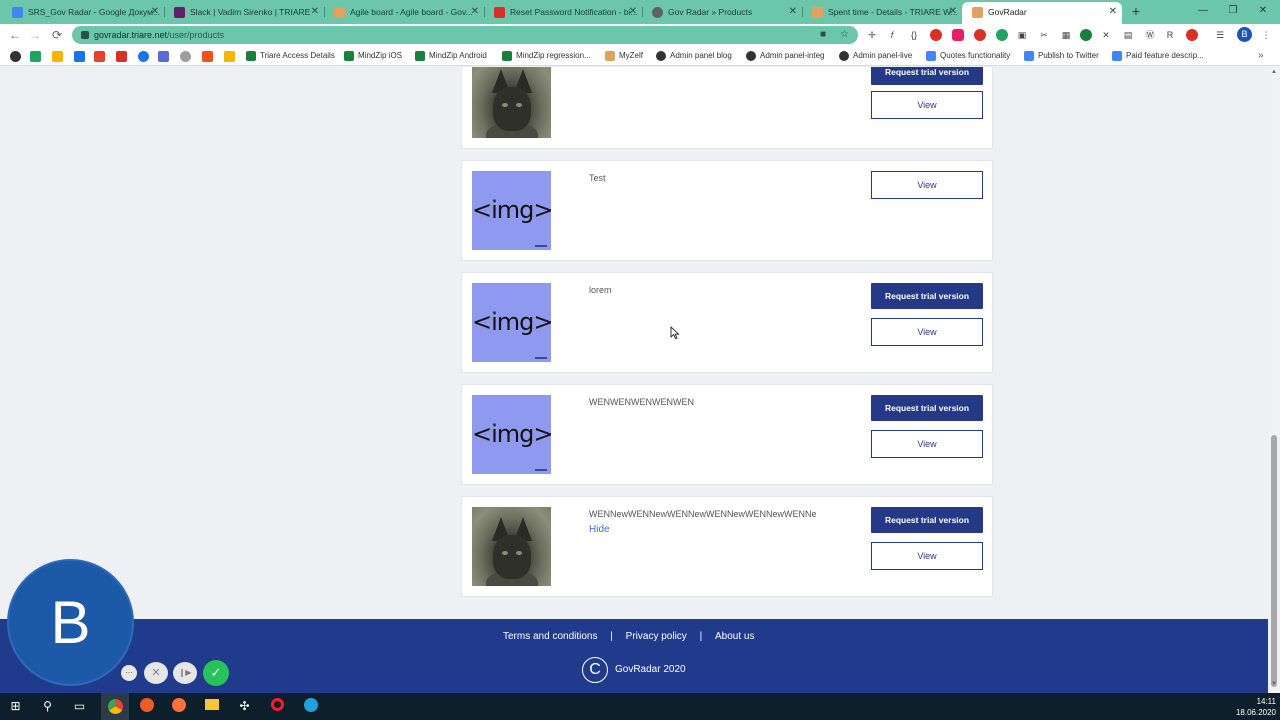  What do you see at coordinates (35, 35) in the screenshot?
I see `forward-arrow-icon: →` at bounding box center [35, 35].